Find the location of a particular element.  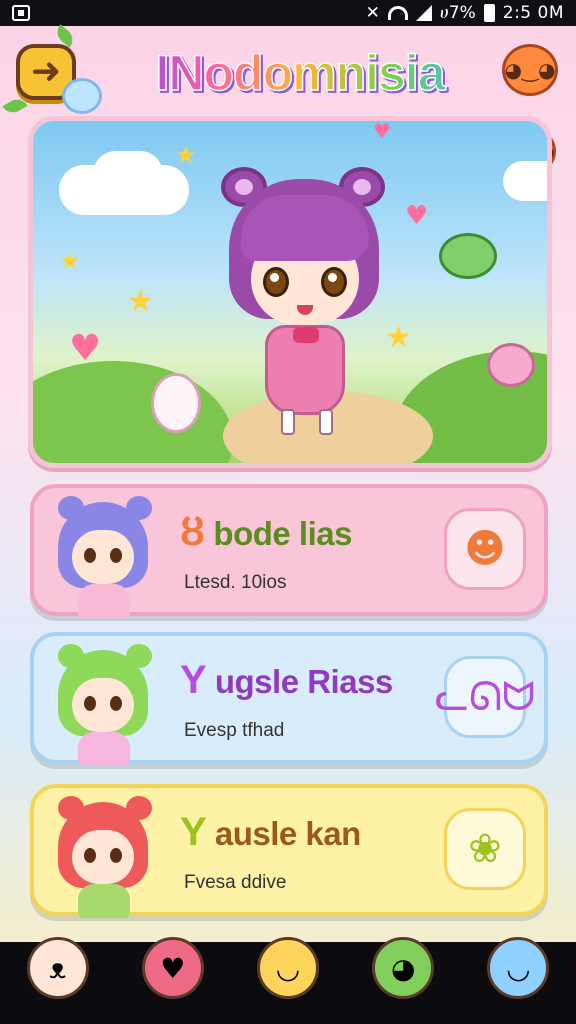

white-bunny-icon is located at coordinates (176, 403).